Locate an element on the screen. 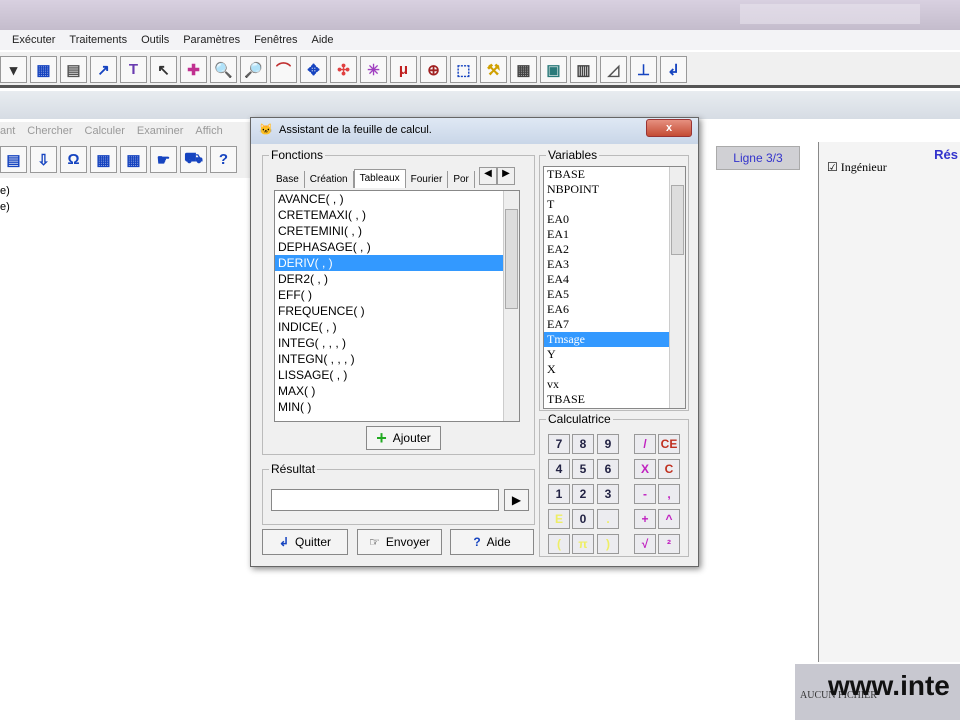 Image resolution: width=960 pixels, height=720 pixels. toolbar2-grid-button: ▦ is located at coordinates (133, 159).